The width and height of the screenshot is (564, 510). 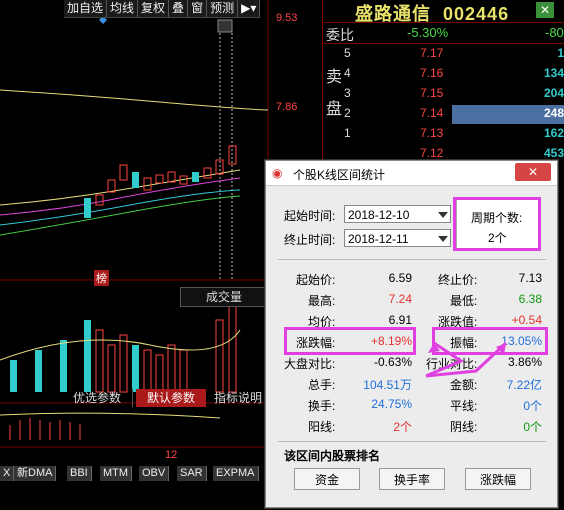 I want to click on ask-row: 5 7.17 1, so click(x=454, y=53).